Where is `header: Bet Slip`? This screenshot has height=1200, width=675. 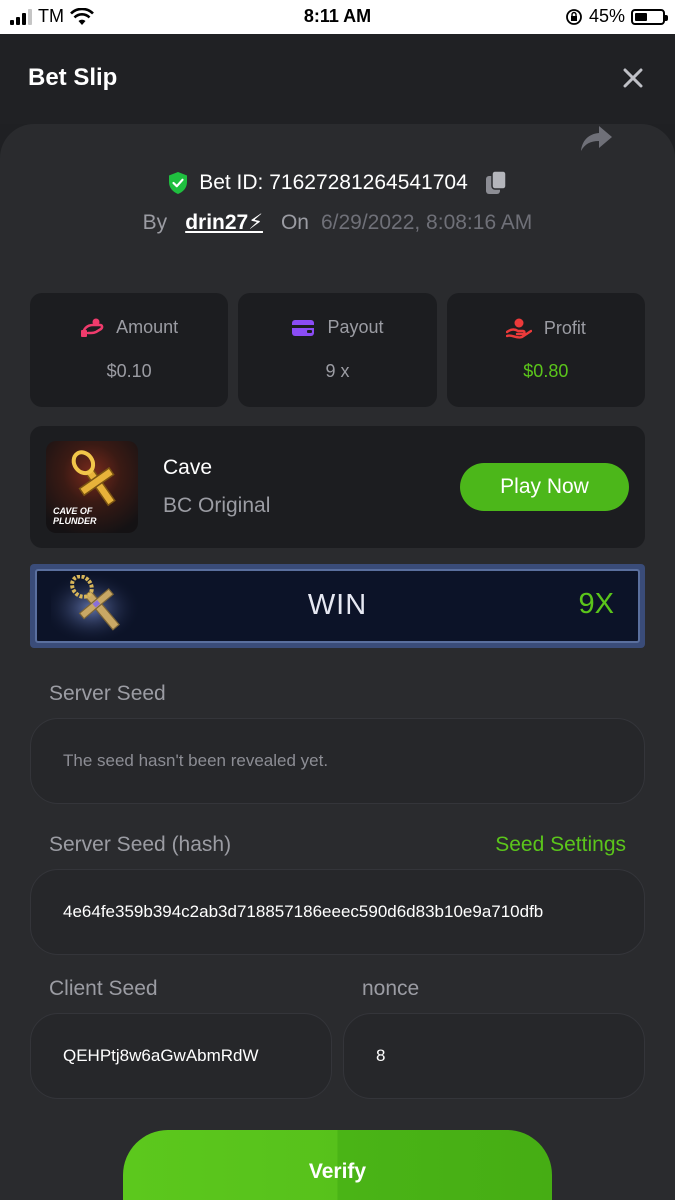 header: Bet Slip is located at coordinates (337, 79).